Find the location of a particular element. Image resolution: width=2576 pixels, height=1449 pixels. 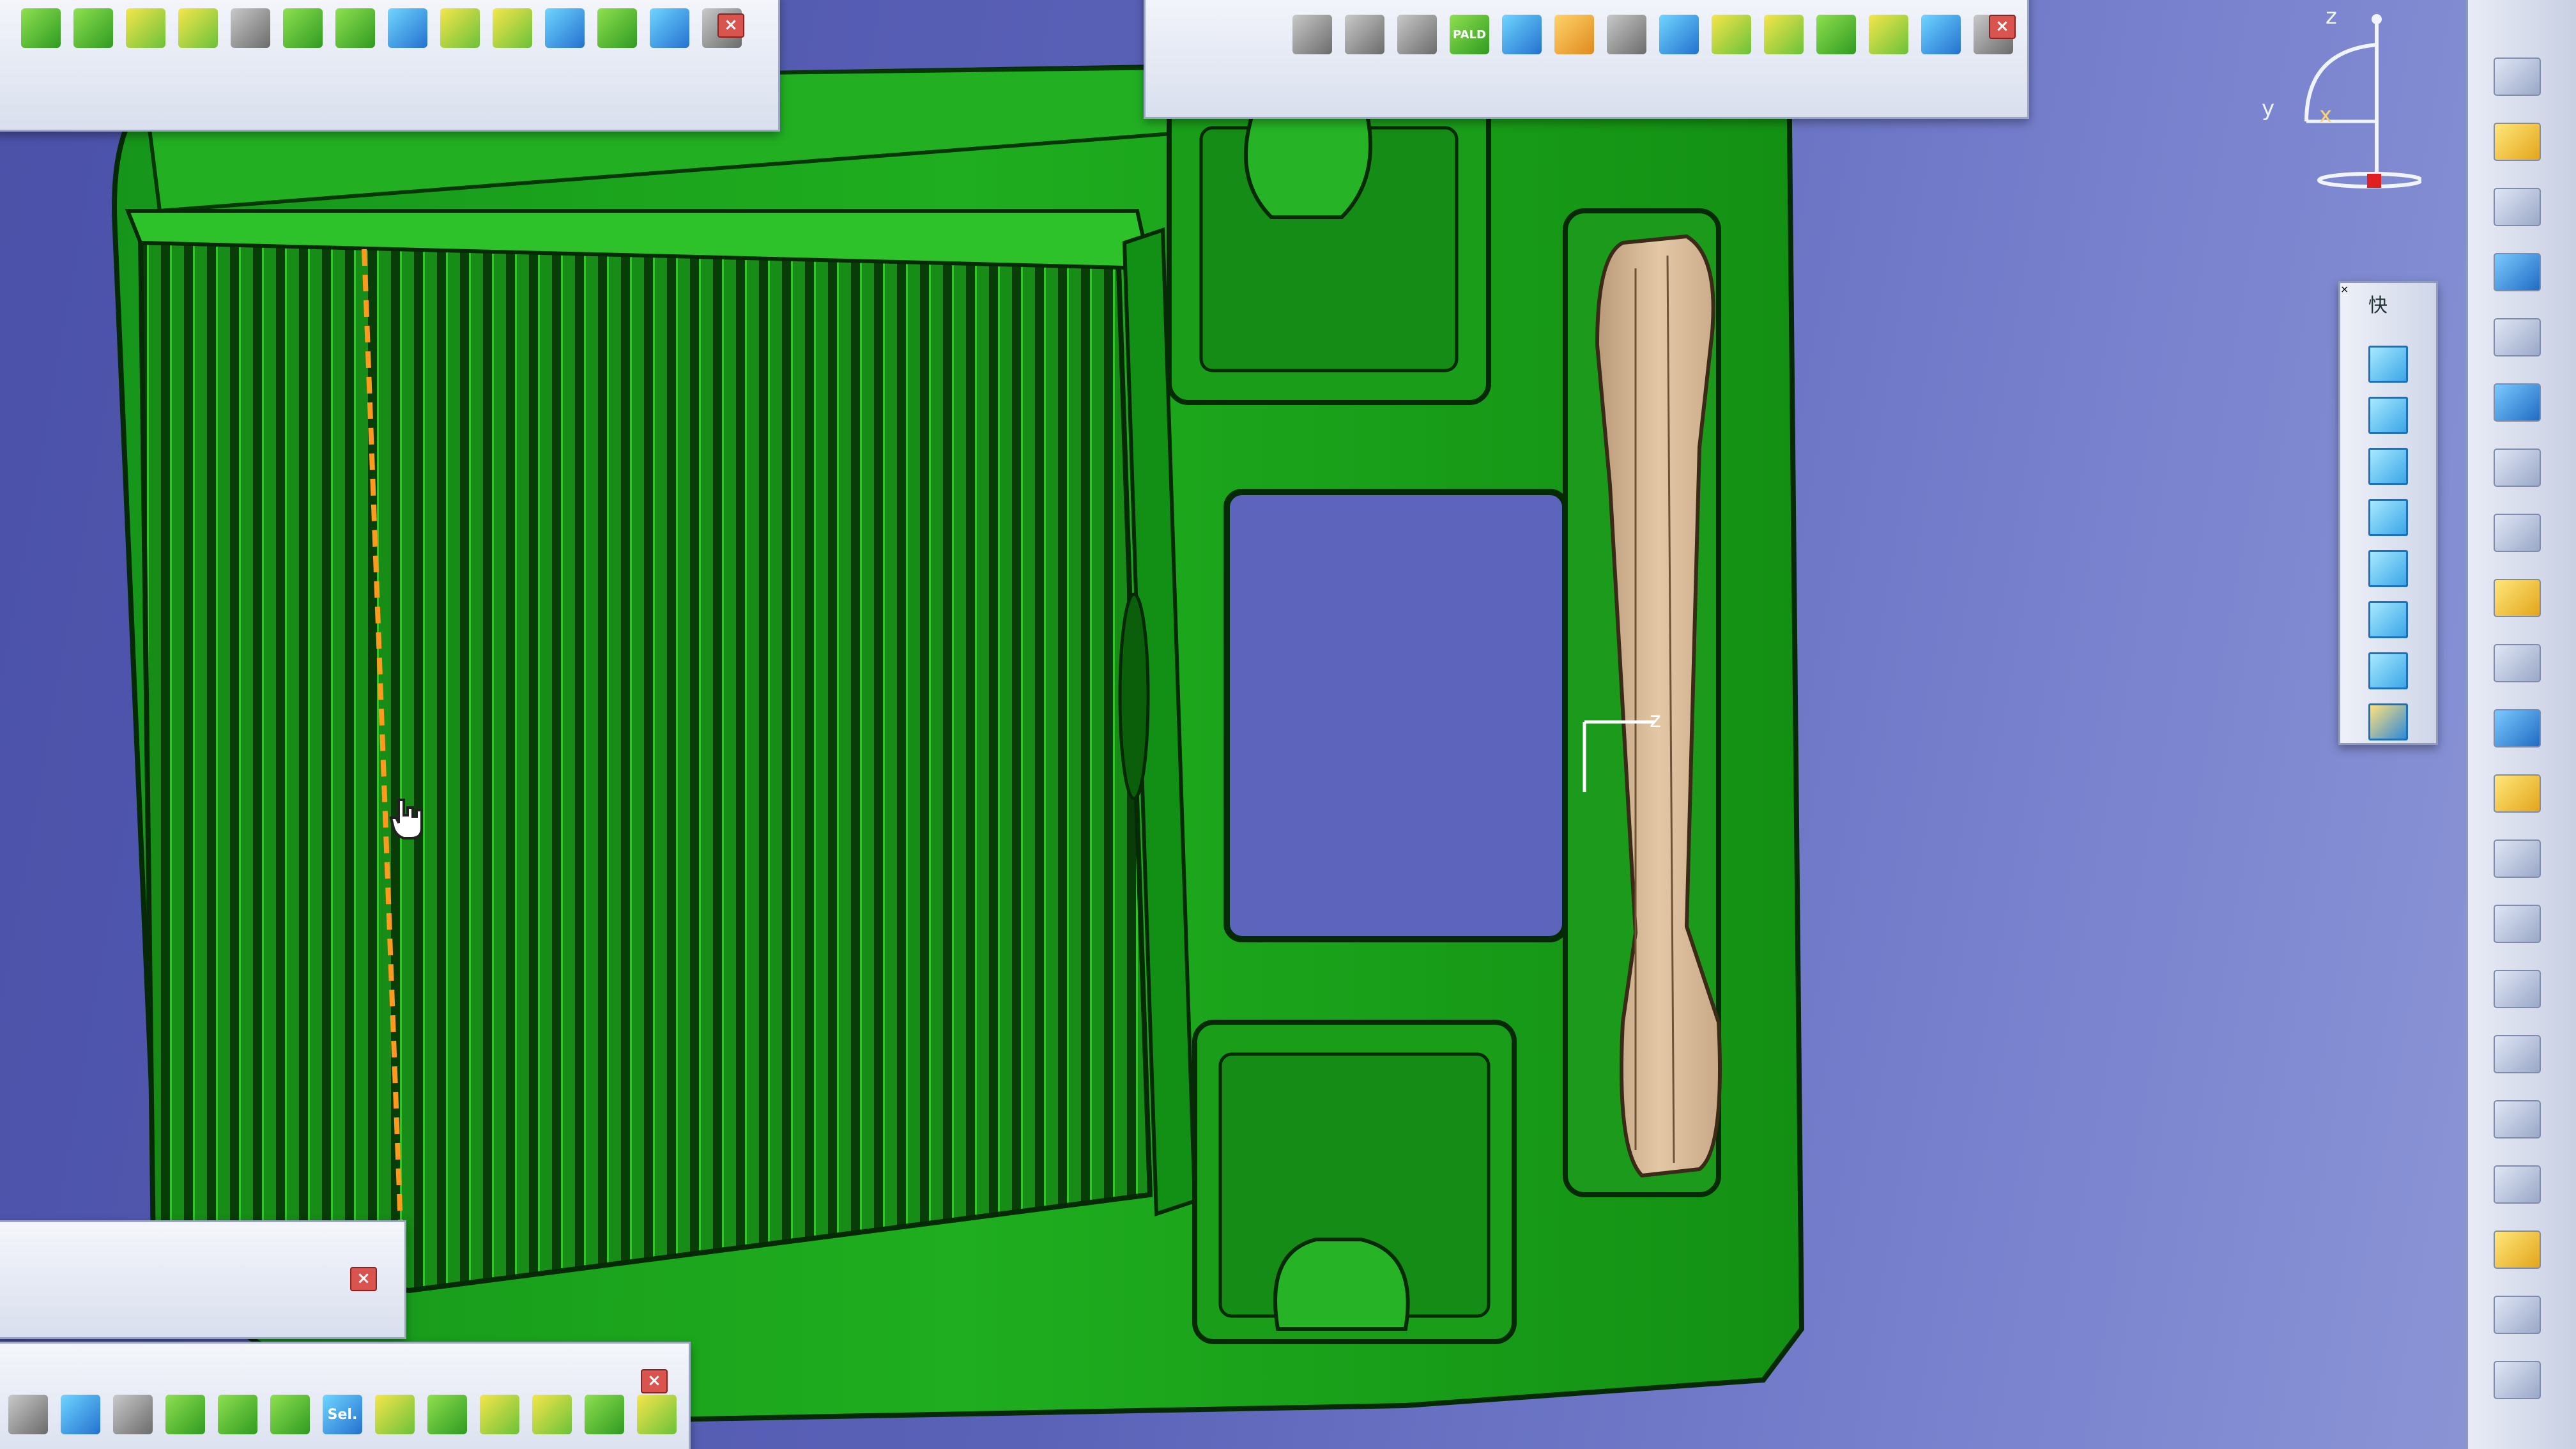

compass-z-label: z is located at coordinates (2331, 16).